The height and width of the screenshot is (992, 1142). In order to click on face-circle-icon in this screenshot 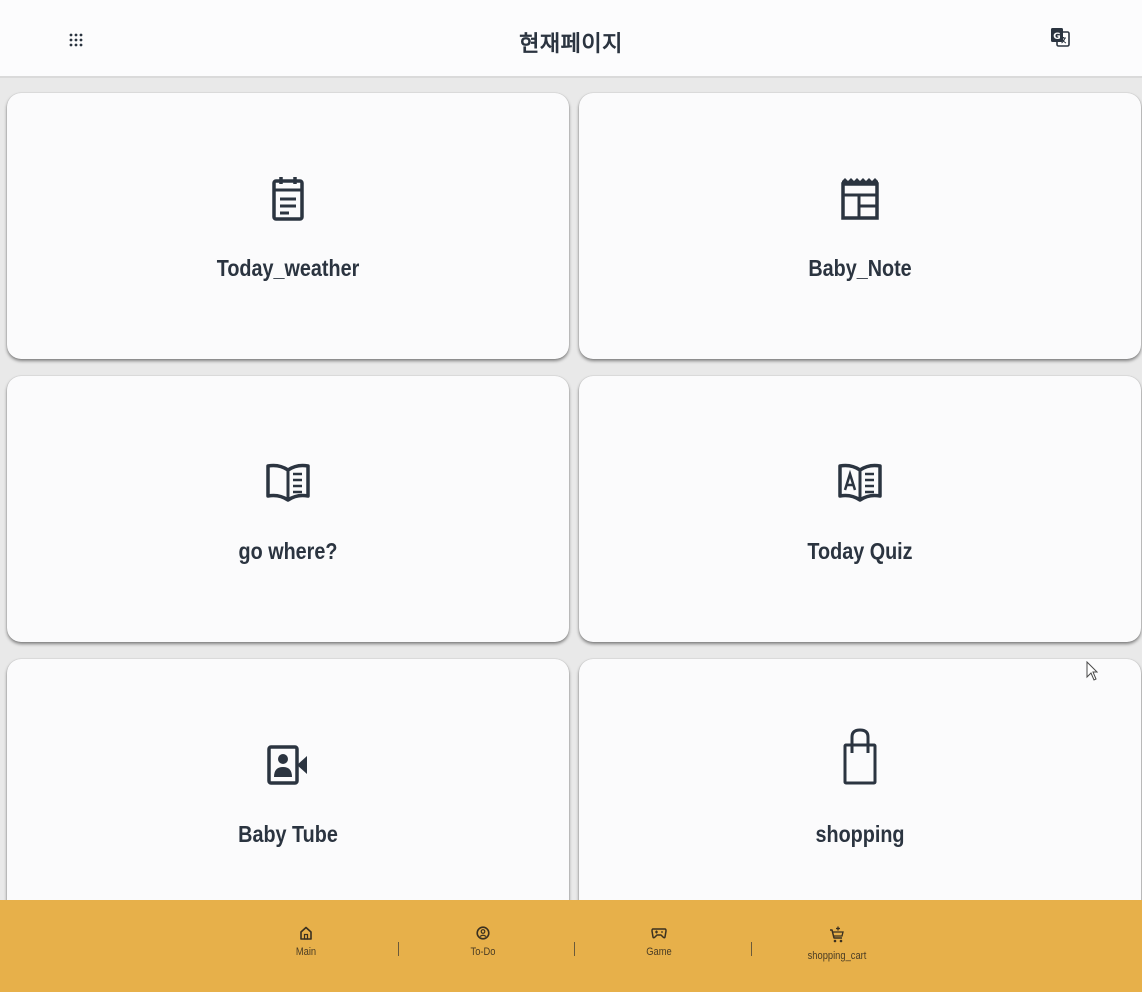, I will do `click(483, 933)`.